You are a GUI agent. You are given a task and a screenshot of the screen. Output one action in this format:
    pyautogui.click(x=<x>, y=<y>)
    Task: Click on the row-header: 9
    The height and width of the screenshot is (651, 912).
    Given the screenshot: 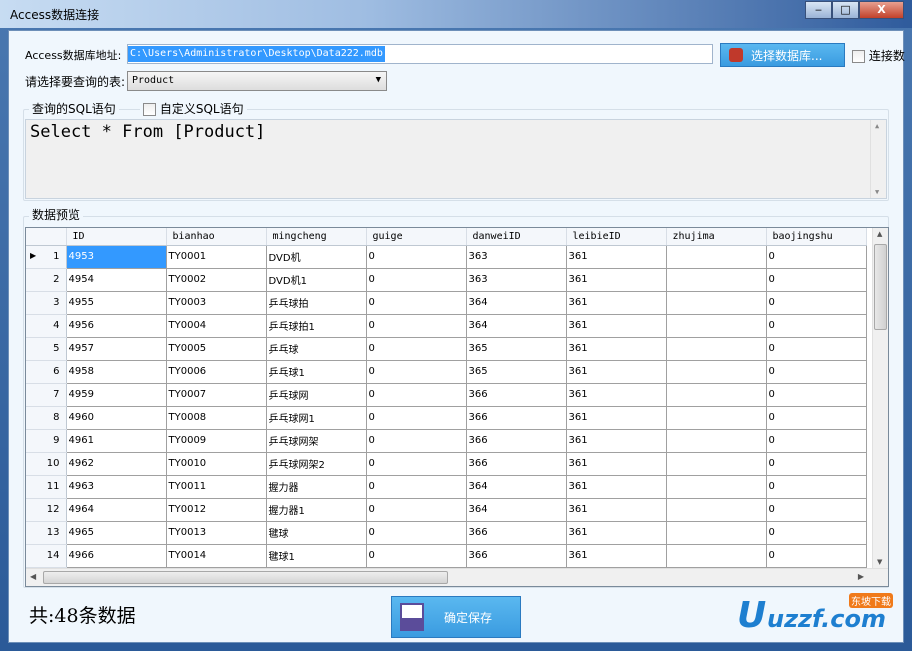 What is the action you would take?
    pyautogui.click(x=46, y=441)
    